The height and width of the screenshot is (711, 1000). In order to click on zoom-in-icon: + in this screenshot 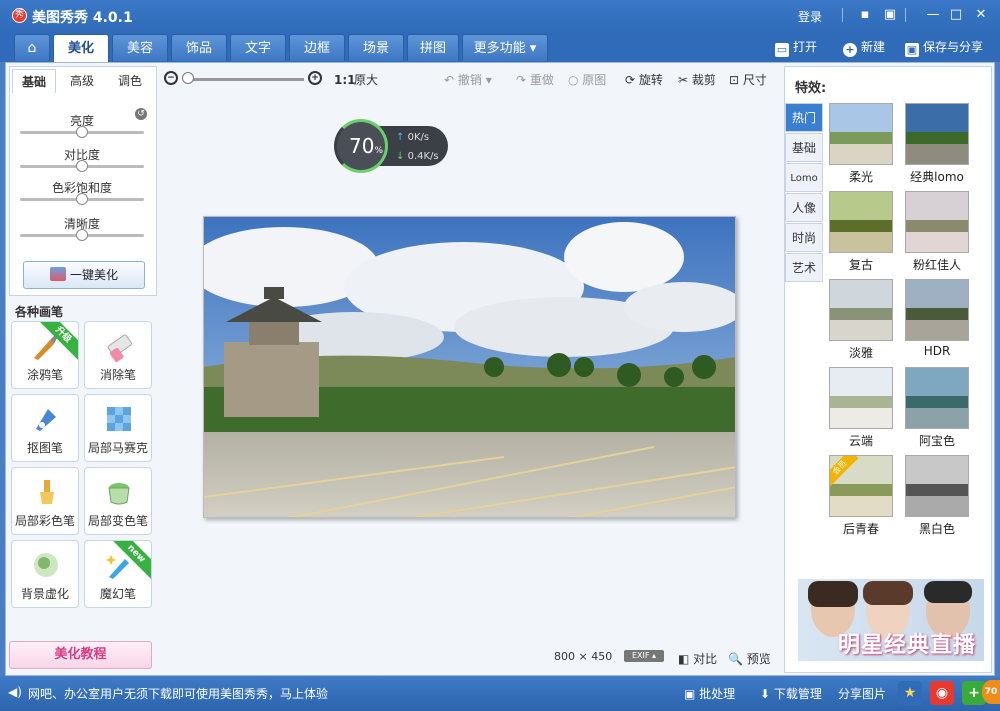, I will do `click(315, 78)`.